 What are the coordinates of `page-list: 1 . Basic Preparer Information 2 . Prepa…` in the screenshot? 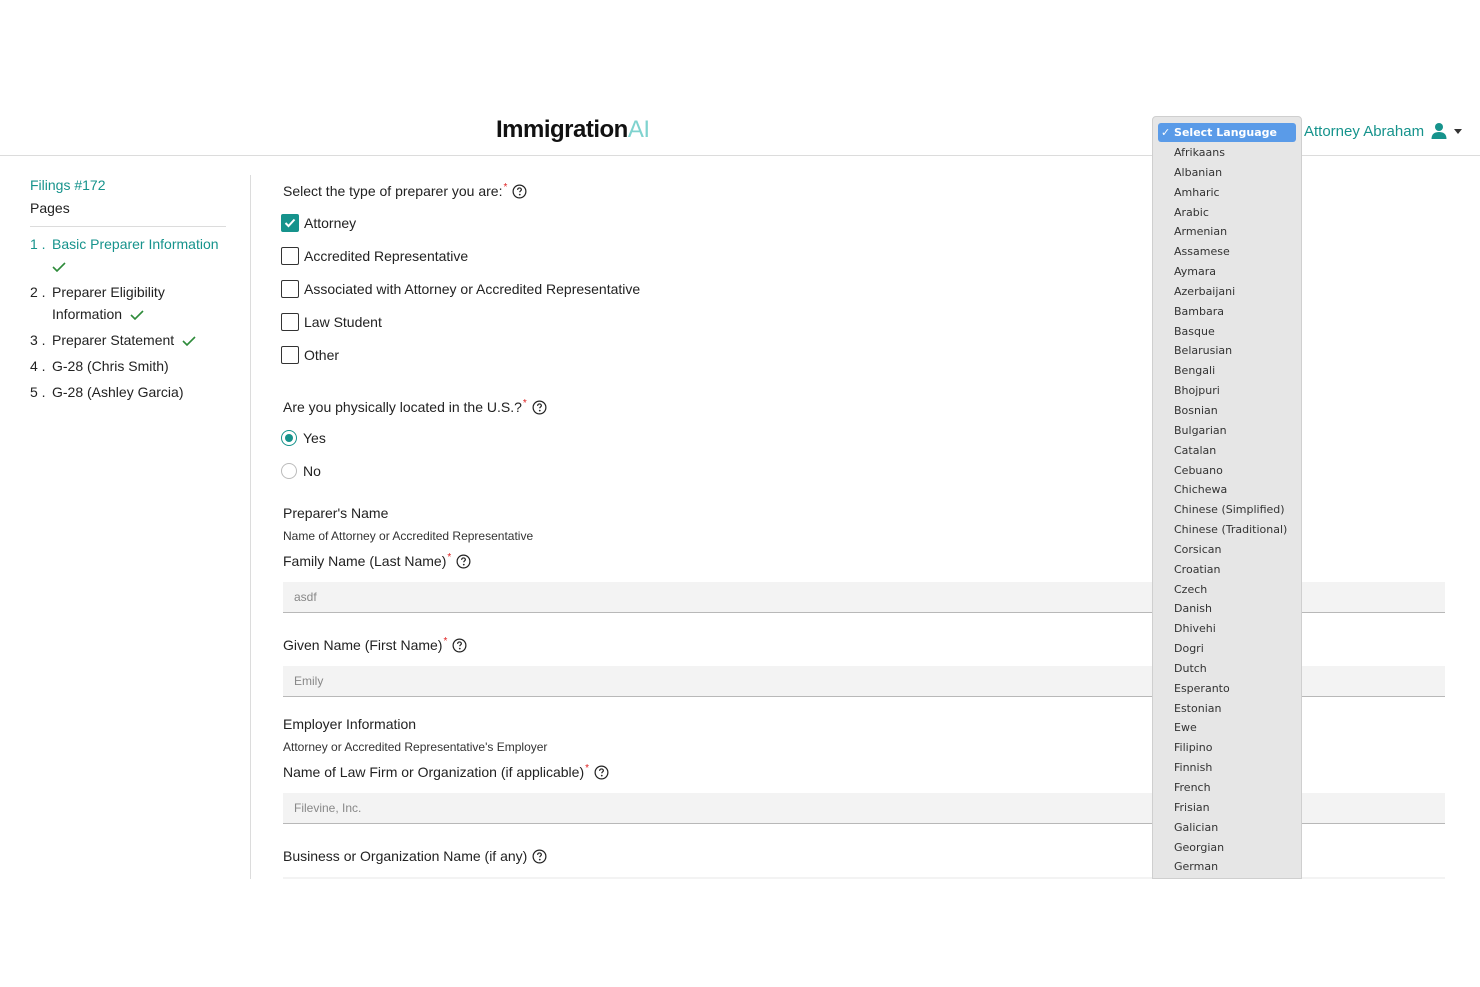 It's located at (128, 318).